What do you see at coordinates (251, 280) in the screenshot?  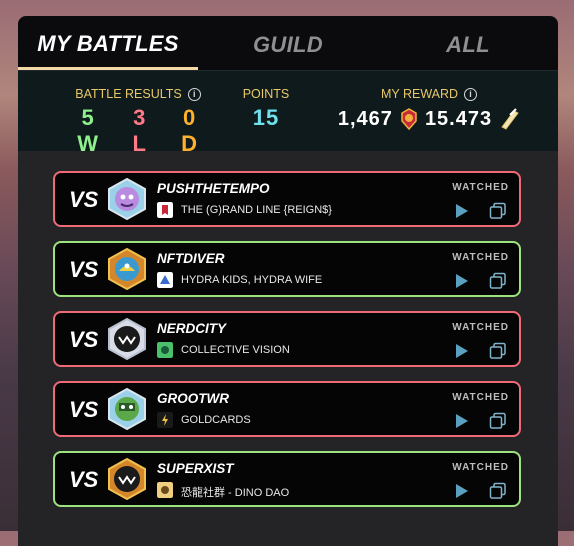 I see `guild-name: HYDRA KIDS, HYDRA WIFE` at bounding box center [251, 280].